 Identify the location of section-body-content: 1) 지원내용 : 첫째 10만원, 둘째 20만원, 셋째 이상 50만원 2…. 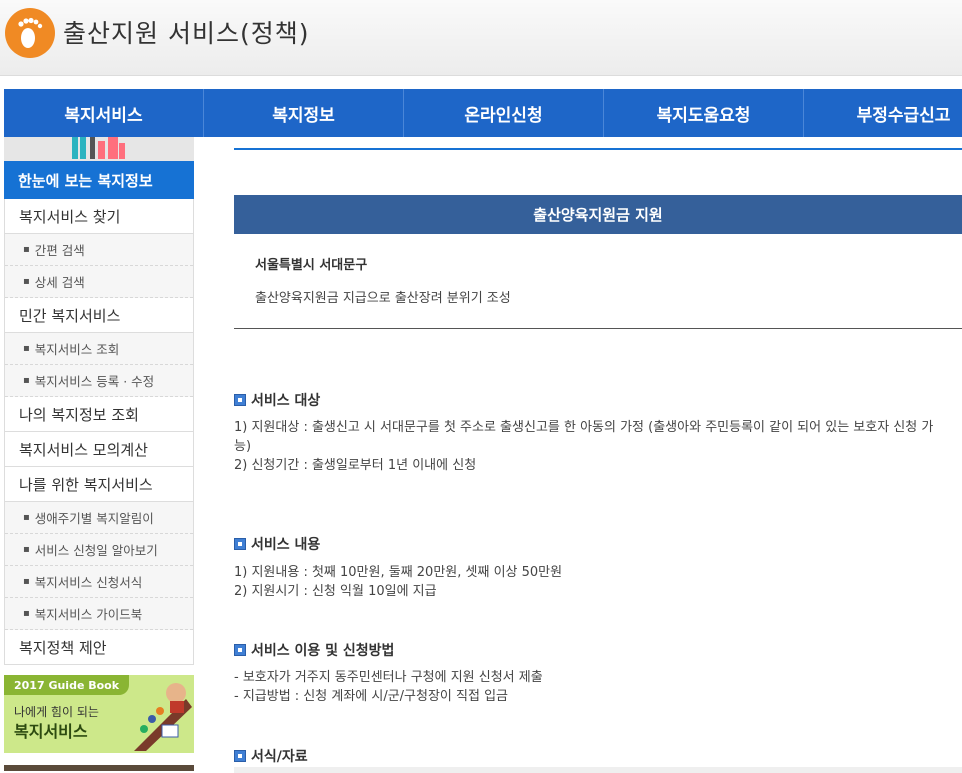
(598, 582).